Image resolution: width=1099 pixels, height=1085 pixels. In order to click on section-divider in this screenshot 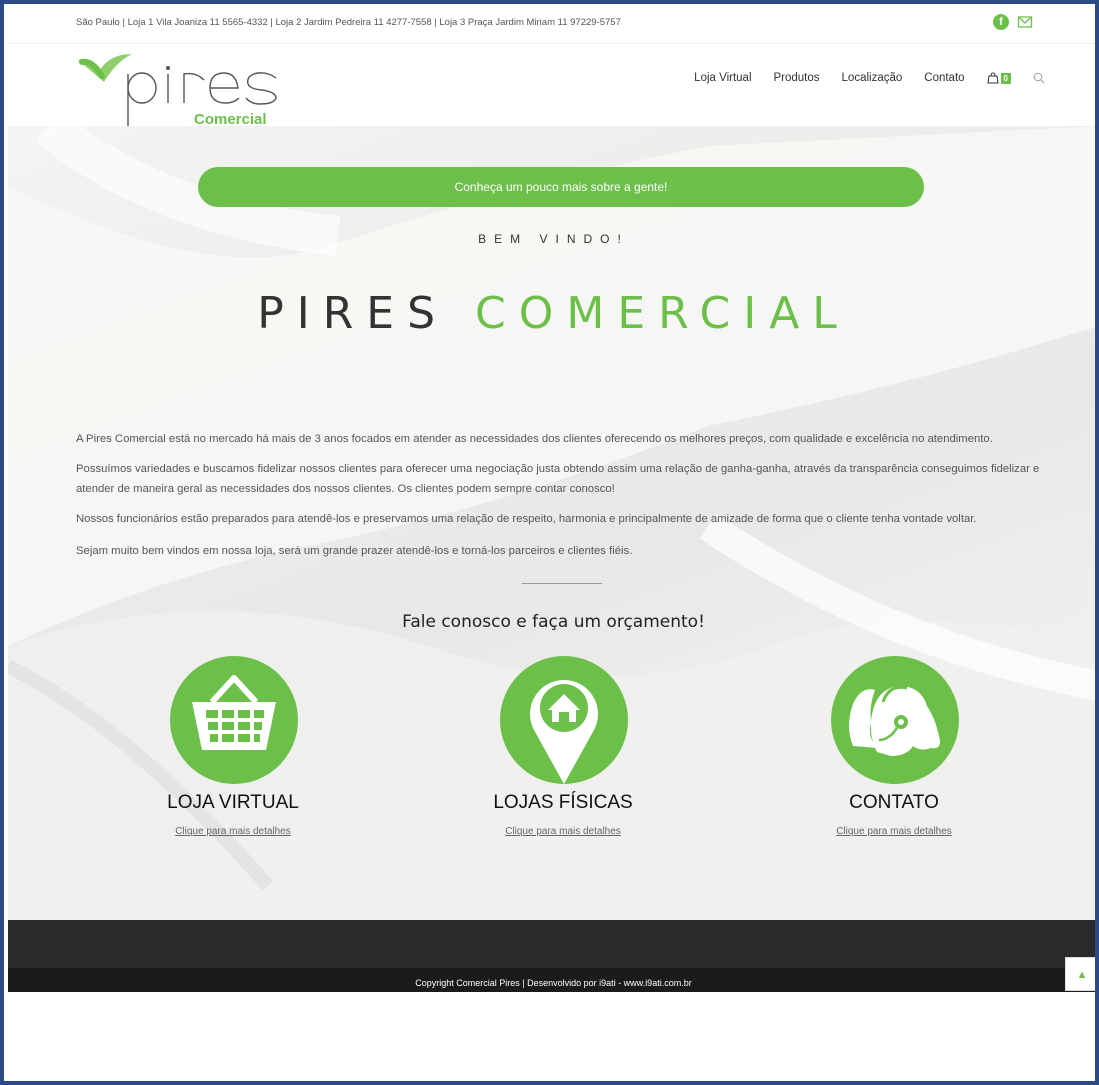, I will do `click(562, 583)`.